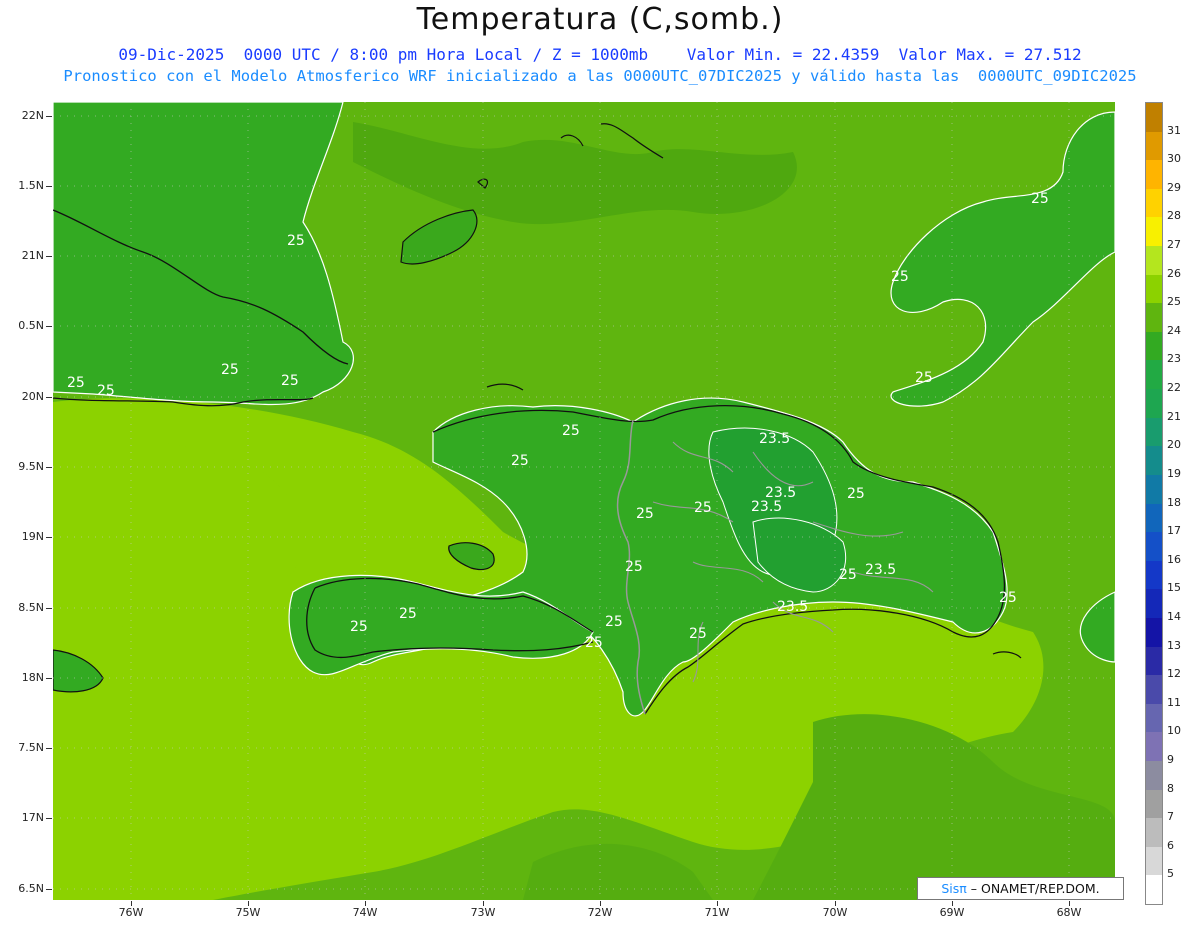  What do you see at coordinates (1174, 416) in the screenshot?
I see `color-scale-label: 21` at bounding box center [1174, 416].